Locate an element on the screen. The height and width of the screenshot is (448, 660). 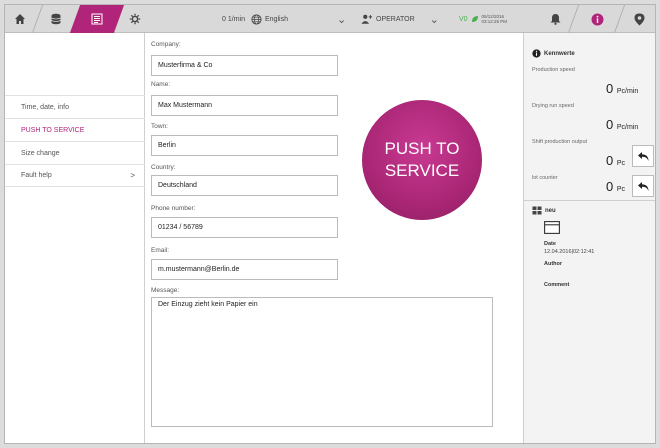
sidebar-item-label: Fault help is located at coordinates (36, 175).